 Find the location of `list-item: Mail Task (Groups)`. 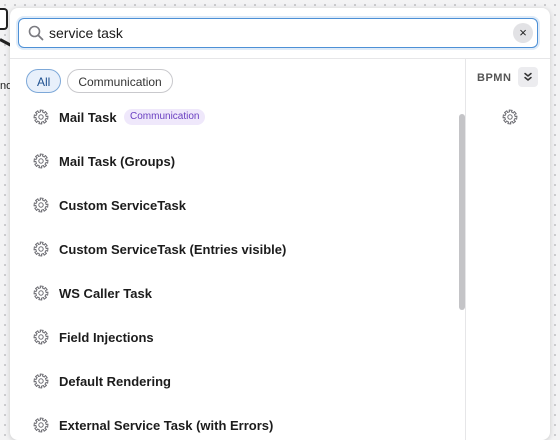

list-item: Mail Task (Groups) is located at coordinates (232, 161).